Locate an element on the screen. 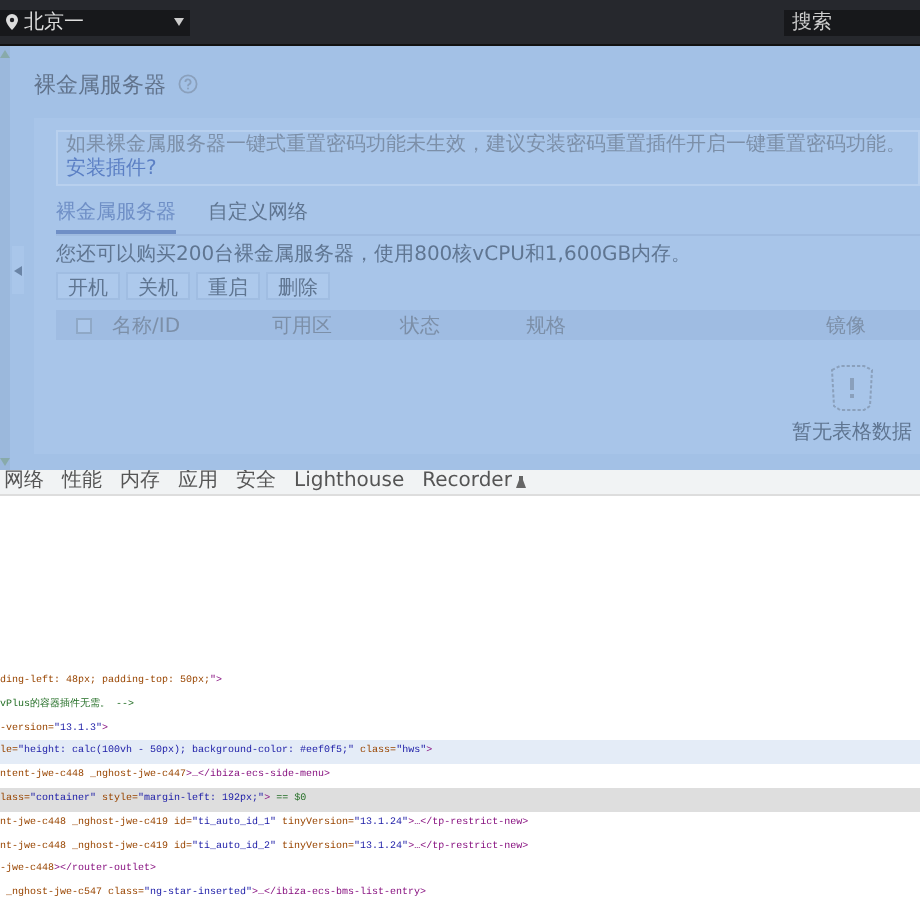  empty-data-icon is located at coordinates (852, 388).